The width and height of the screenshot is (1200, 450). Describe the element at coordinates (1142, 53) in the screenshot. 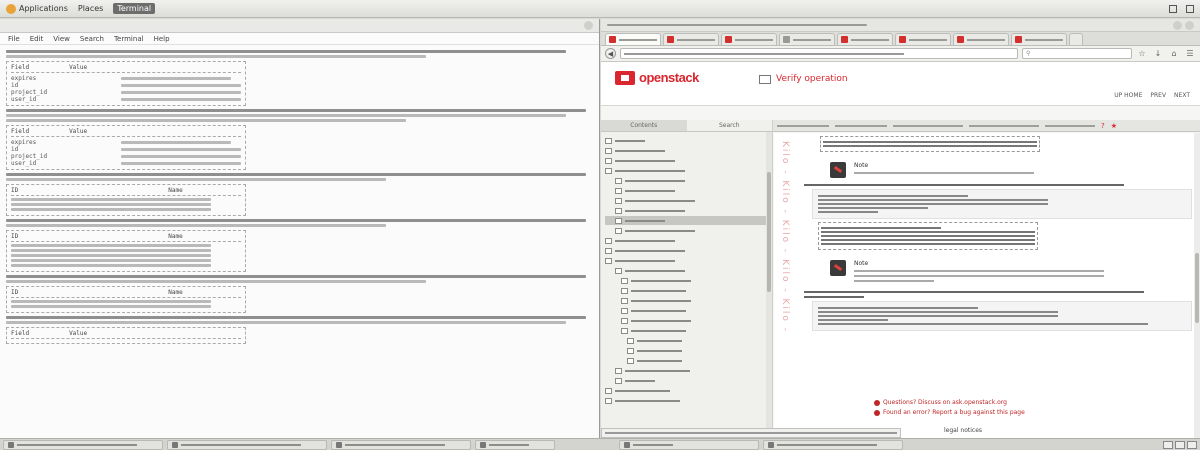

I see `bookmark-icon: ☆` at that location.